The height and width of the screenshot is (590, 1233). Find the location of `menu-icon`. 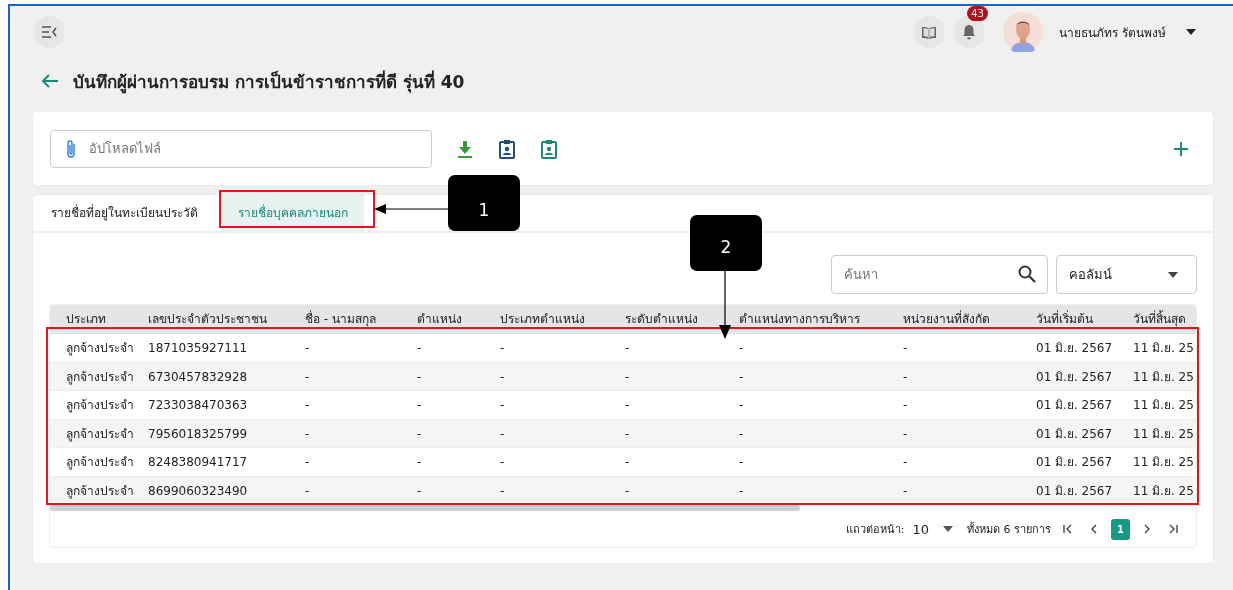

menu-icon is located at coordinates (49, 32).